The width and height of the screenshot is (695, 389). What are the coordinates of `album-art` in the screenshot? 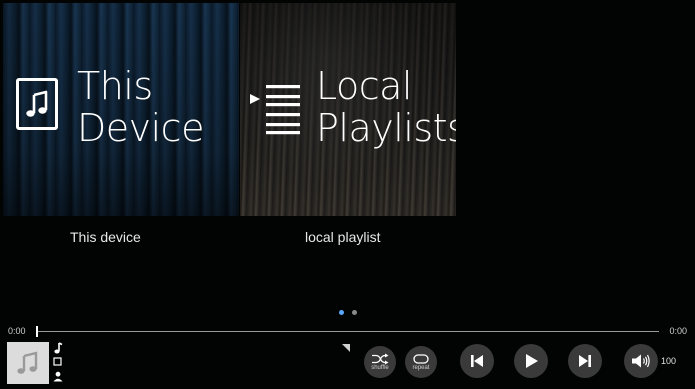 It's located at (28, 363).